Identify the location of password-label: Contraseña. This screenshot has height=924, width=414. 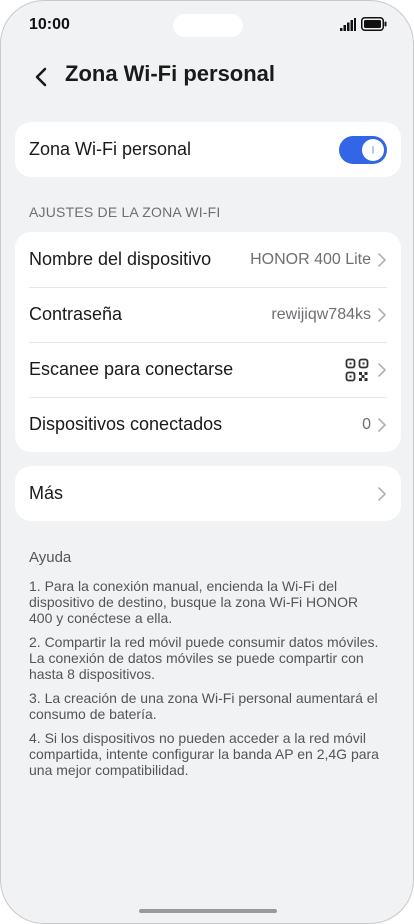
(76, 314).